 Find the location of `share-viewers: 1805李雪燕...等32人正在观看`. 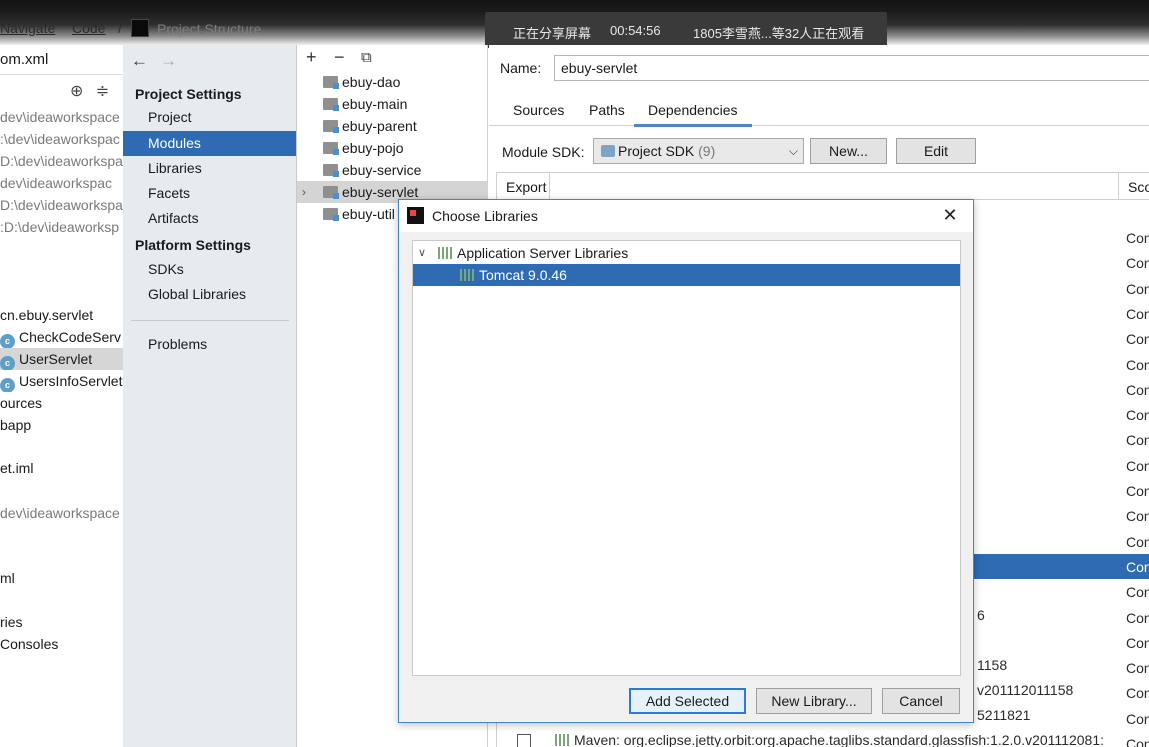

share-viewers: 1805李雪燕...等32人正在观看 is located at coordinates (779, 33).